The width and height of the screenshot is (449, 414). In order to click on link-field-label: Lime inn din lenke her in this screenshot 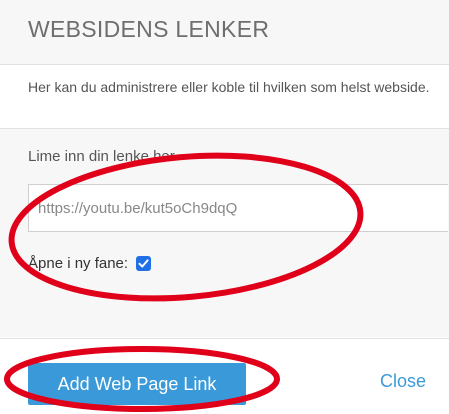, I will do `click(101, 156)`.